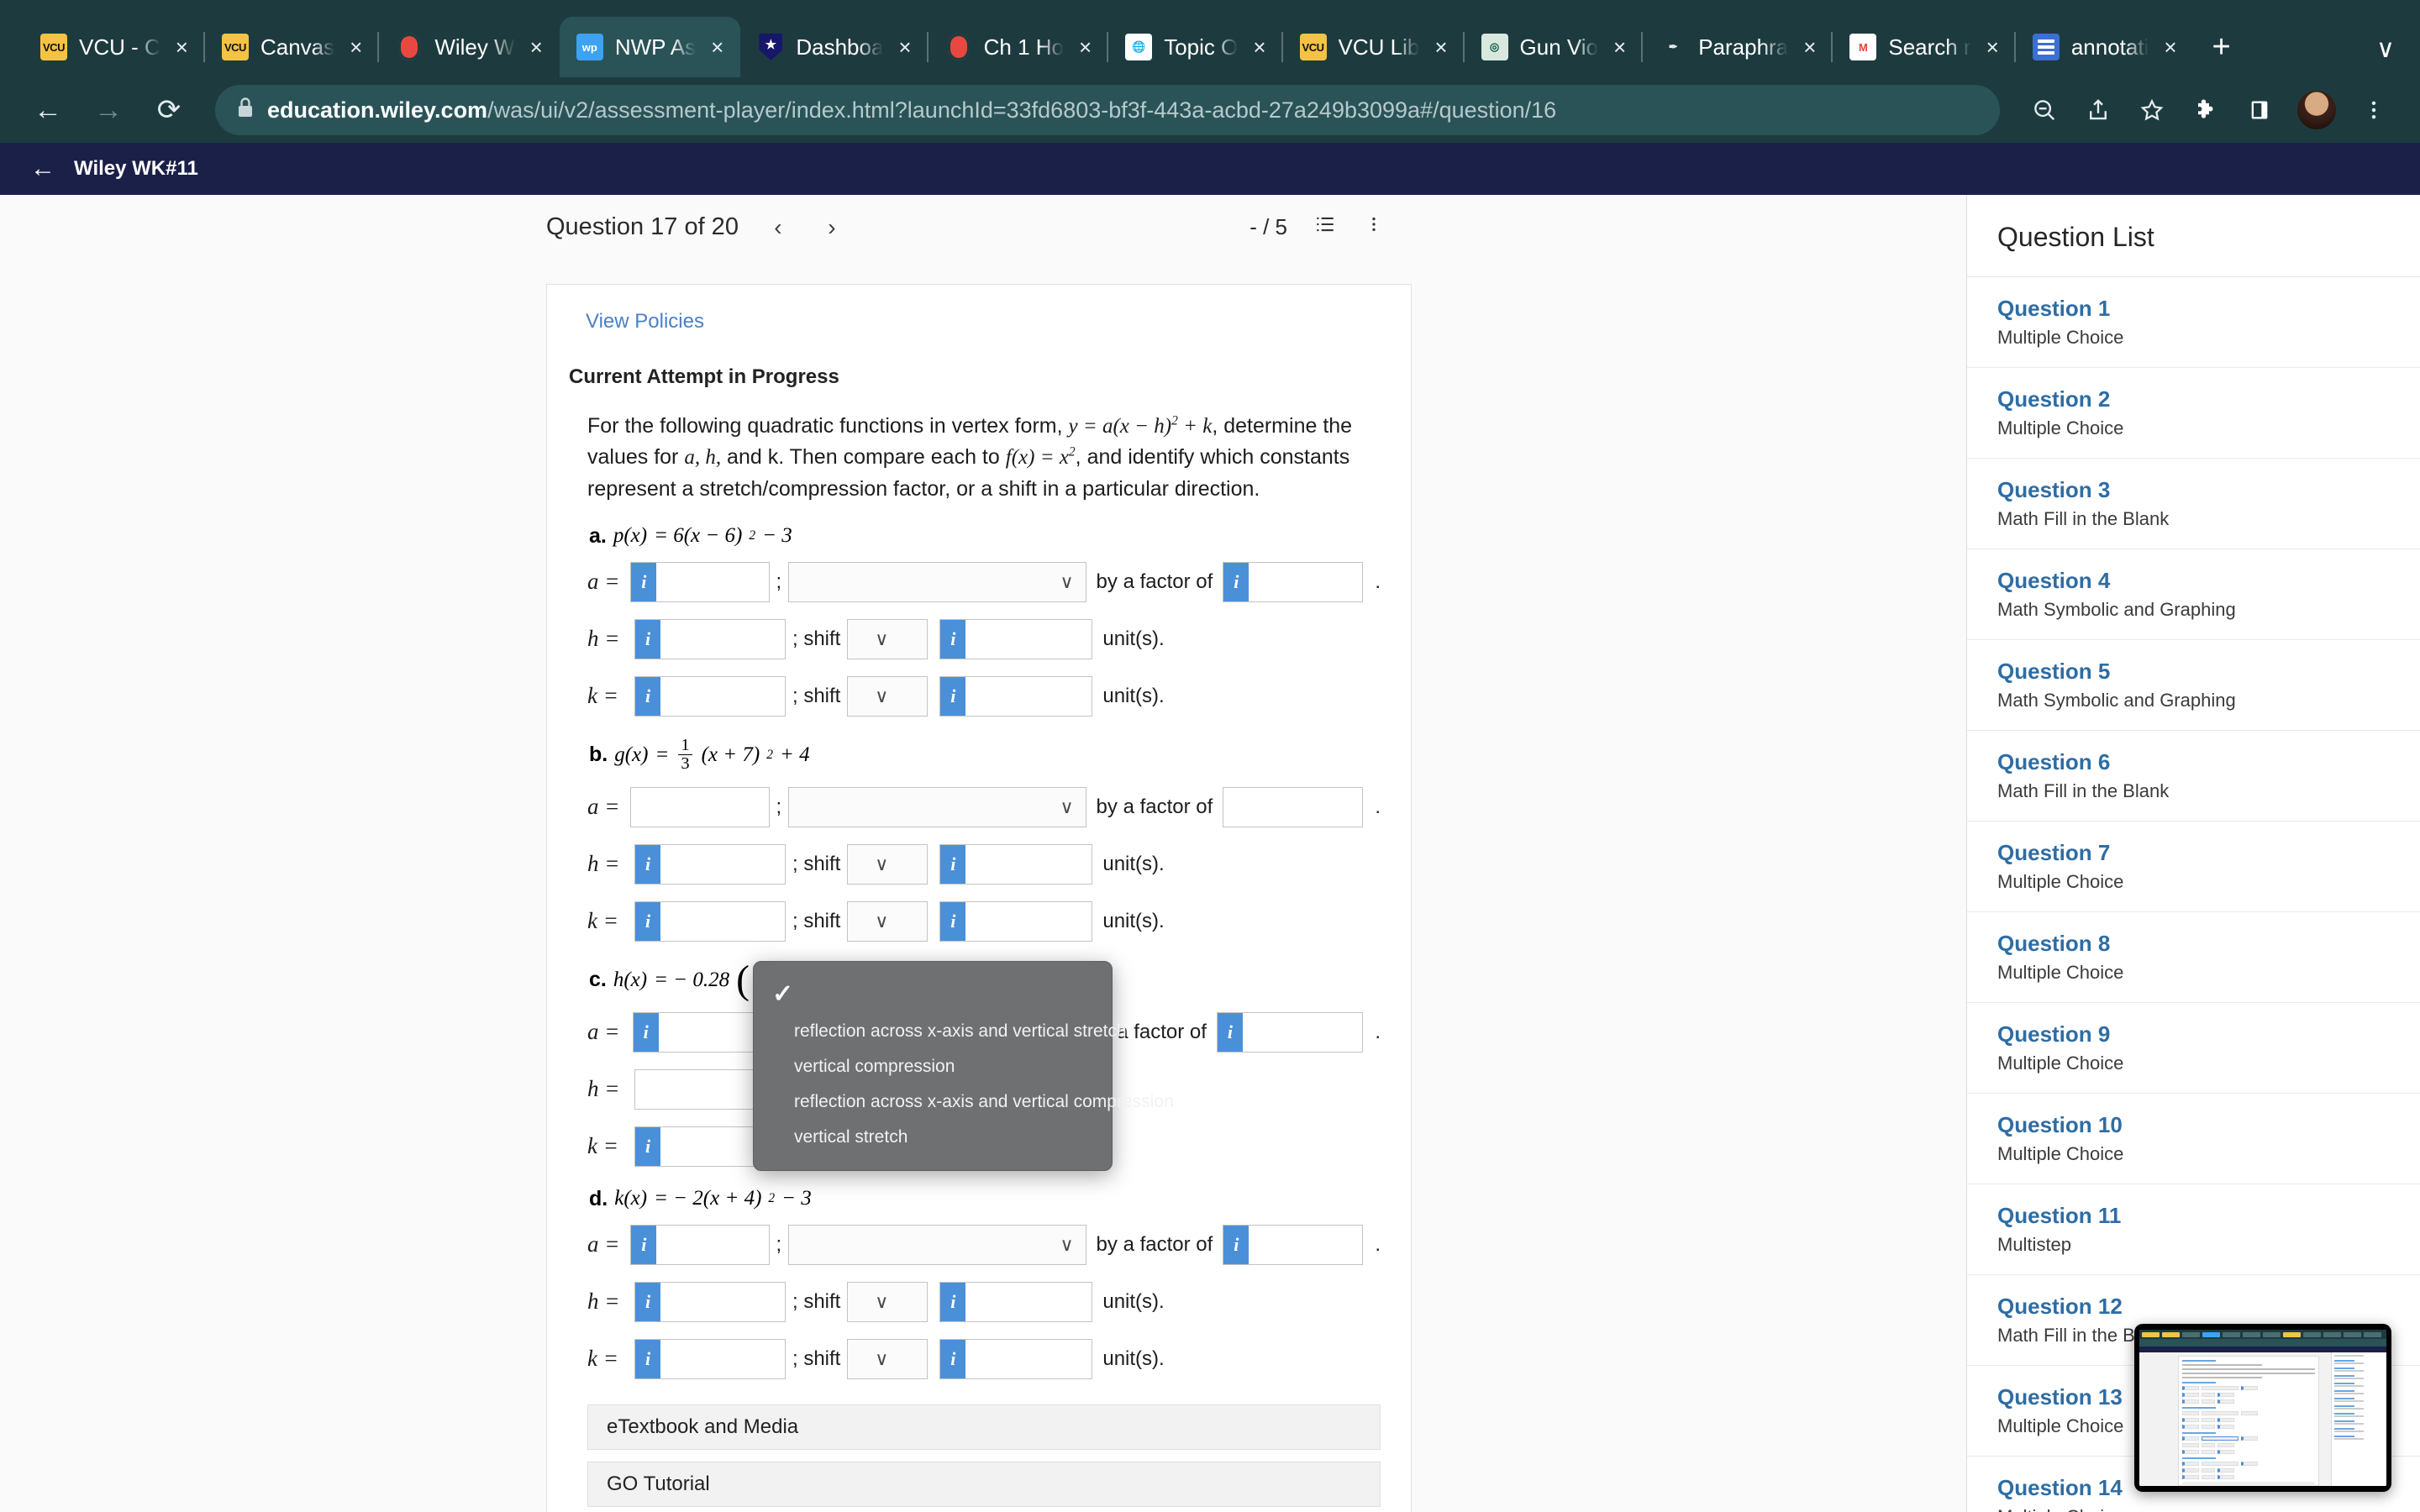 The height and width of the screenshot is (1512, 2420). I want to click on list-icon, so click(1325, 227).